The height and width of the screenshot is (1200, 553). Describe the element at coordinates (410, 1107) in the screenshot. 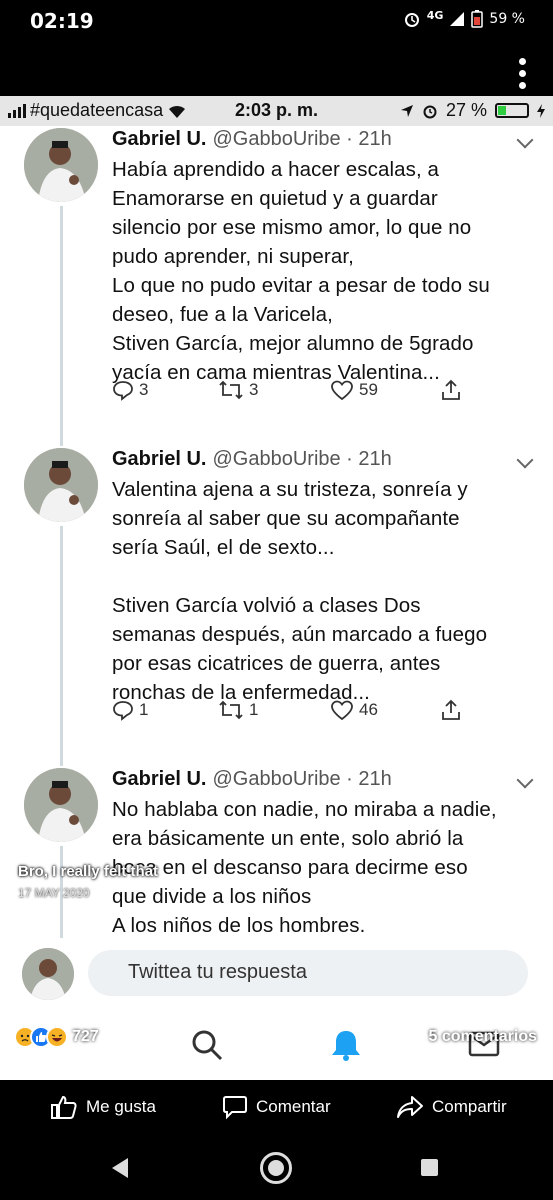

I see `share-arrow-icon` at that location.